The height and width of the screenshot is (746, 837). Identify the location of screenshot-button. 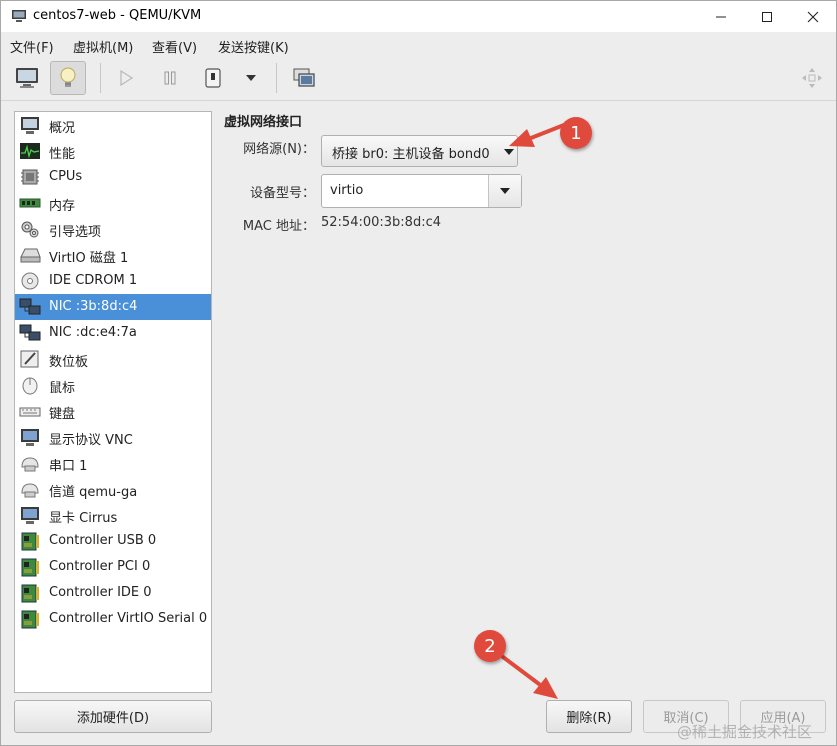
(304, 78).